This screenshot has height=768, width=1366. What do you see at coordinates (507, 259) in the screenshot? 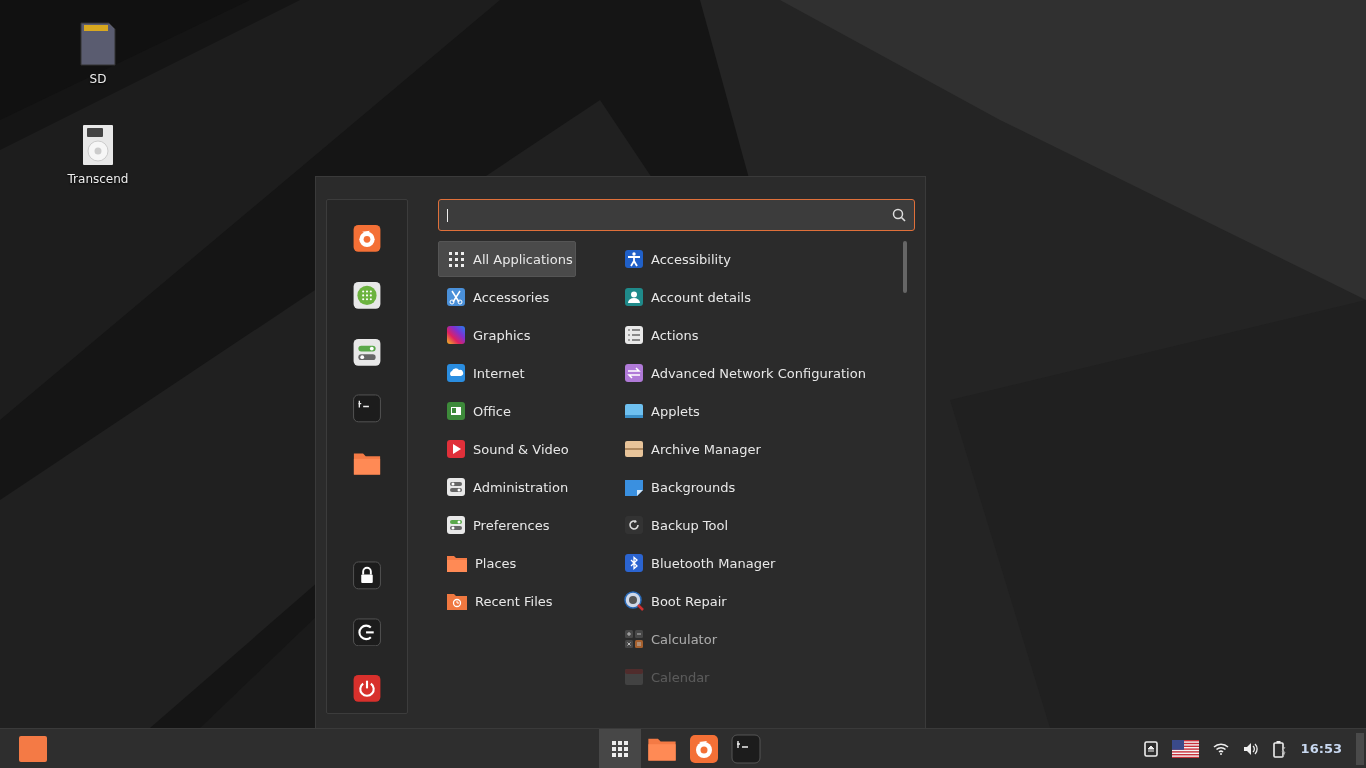
I see `category-item: All Applications` at bounding box center [507, 259].